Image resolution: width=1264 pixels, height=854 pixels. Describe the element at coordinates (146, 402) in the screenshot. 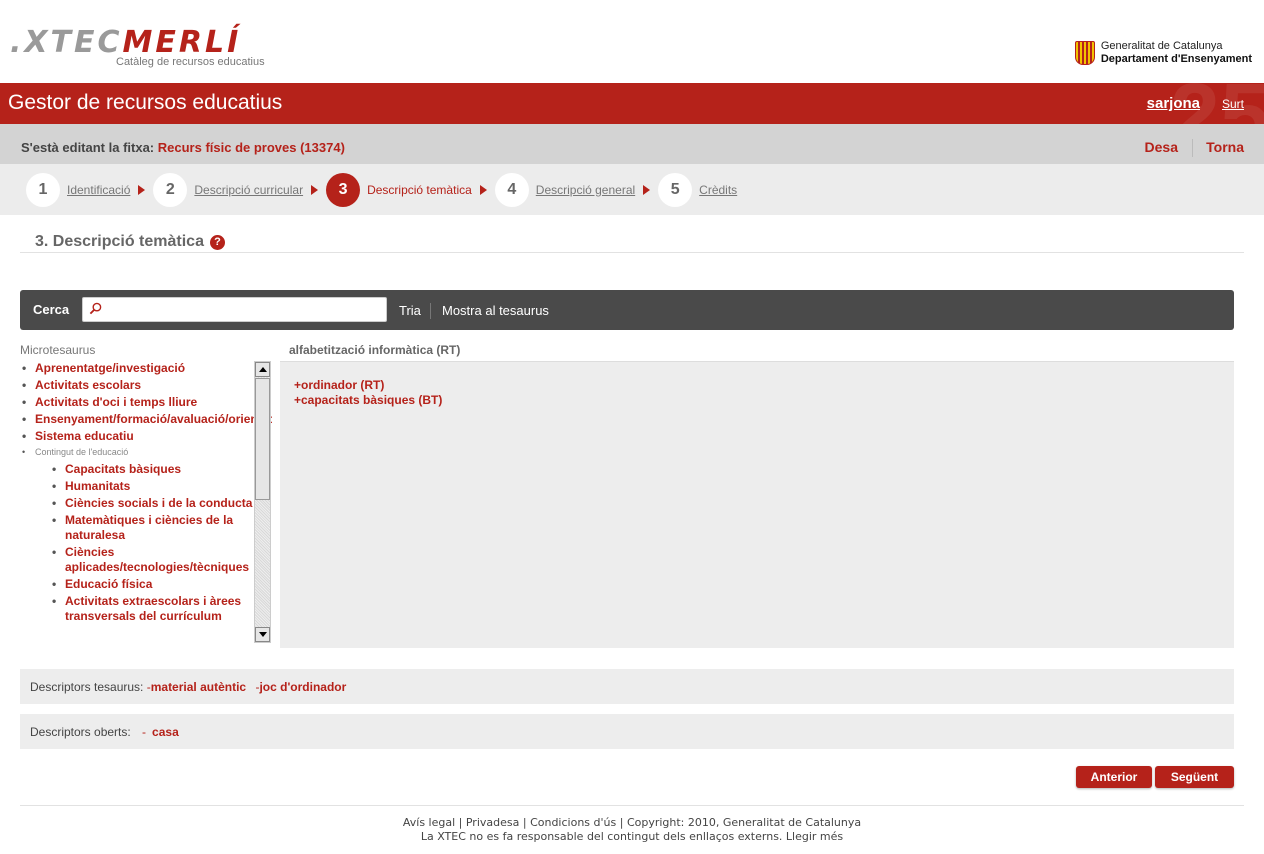

I see `list-item: Activitats d'oci i temps lliure` at that location.